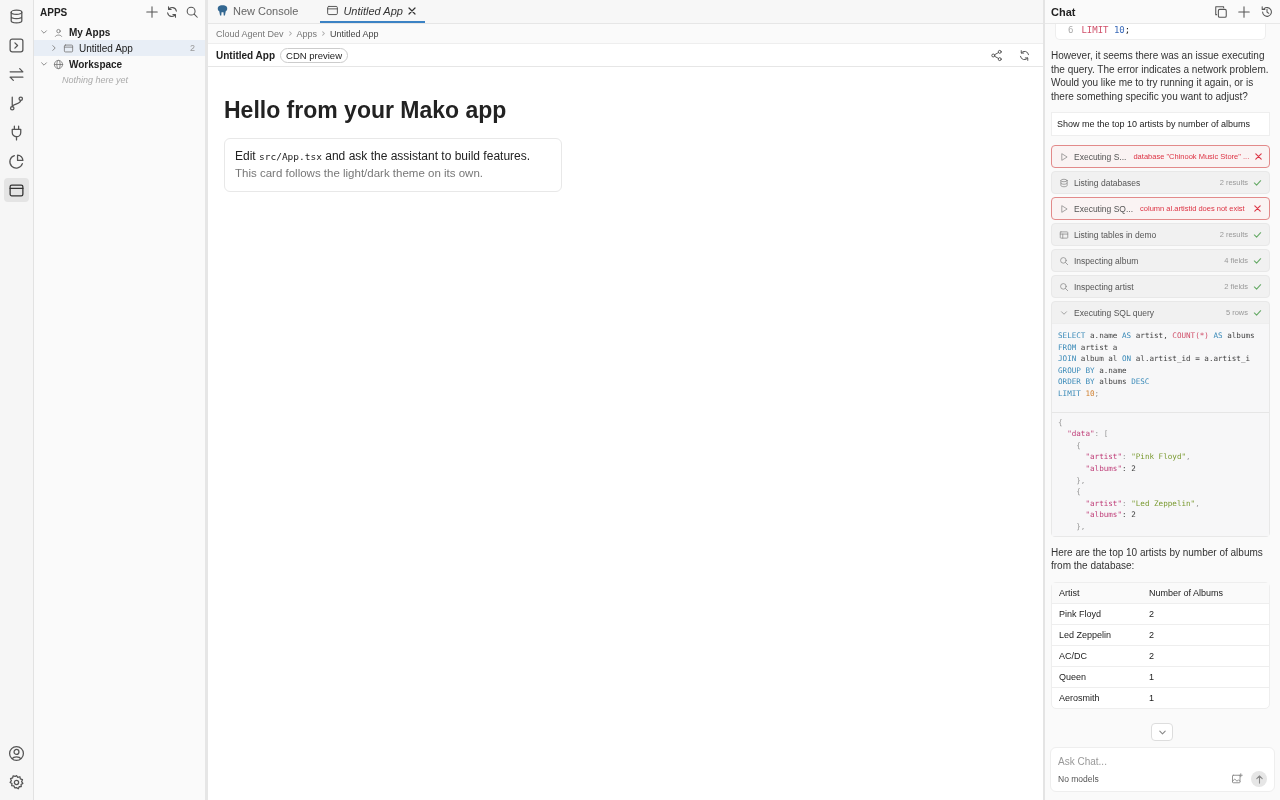 The width and height of the screenshot is (1280, 800). What do you see at coordinates (1080, 613) in the screenshot?
I see `table-cell-text: Pink Floyd` at bounding box center [1080, 613].